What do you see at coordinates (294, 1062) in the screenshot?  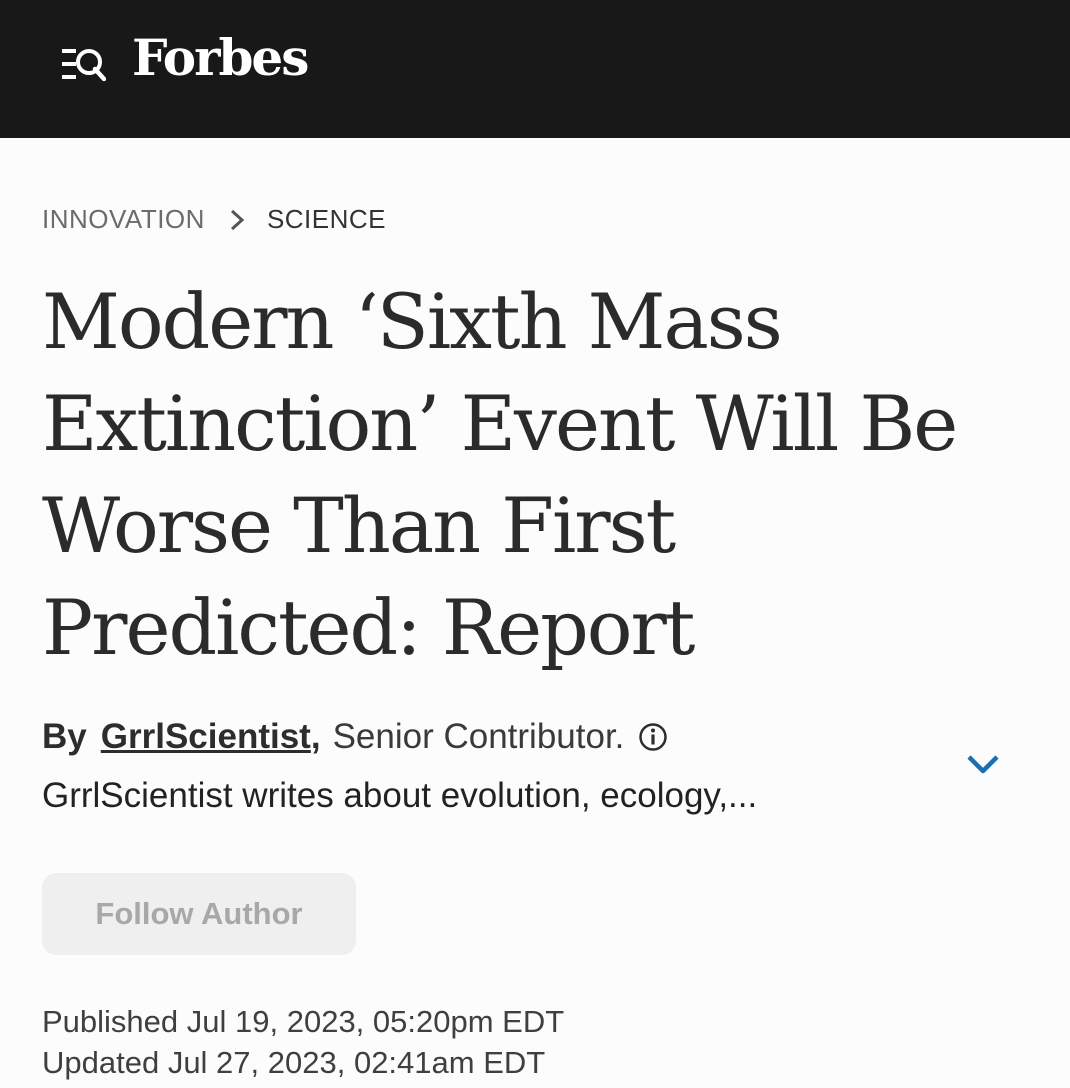 I see `updated-date: Updated Jul 27, 2023, 02:41am EDT` at bounding box center [294, 1062].